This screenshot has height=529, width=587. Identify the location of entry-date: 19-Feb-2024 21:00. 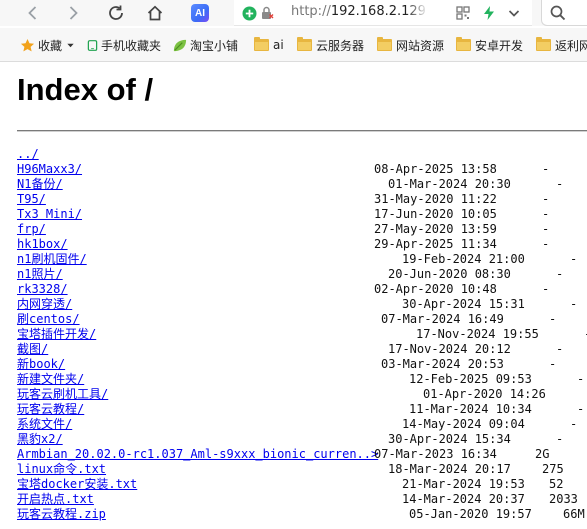
(463, 259).